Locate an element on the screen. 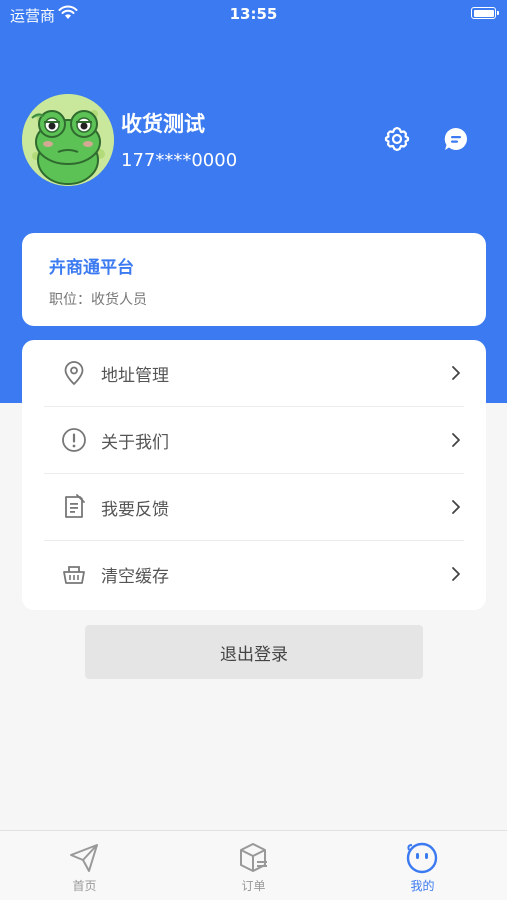  avatar is located at coordinates (68, 140).